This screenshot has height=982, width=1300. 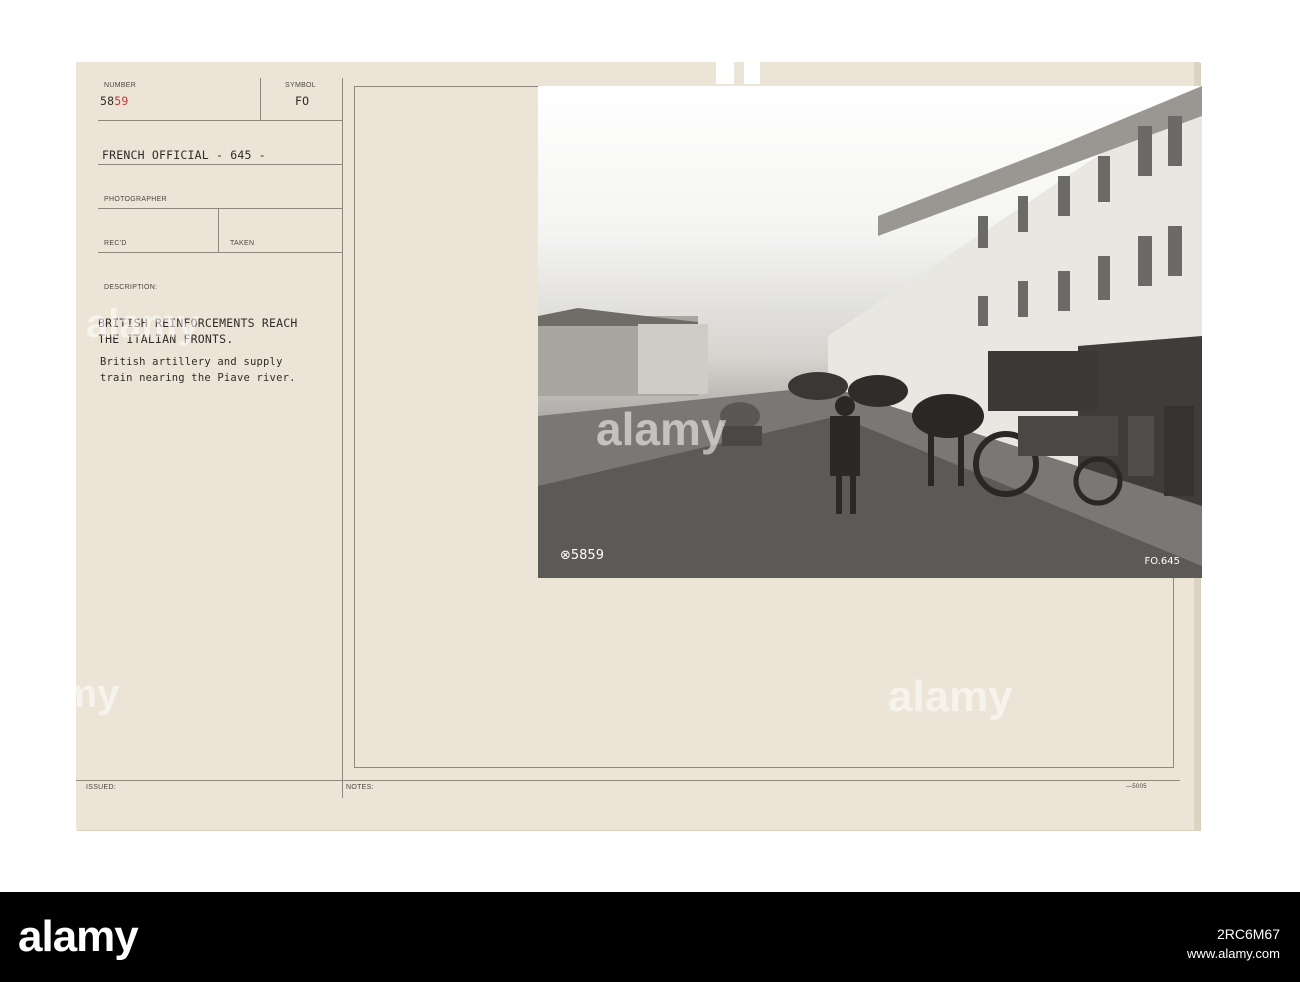 I want to click on photo-code-stamp: FO.645, so click(x=1162, y=561).